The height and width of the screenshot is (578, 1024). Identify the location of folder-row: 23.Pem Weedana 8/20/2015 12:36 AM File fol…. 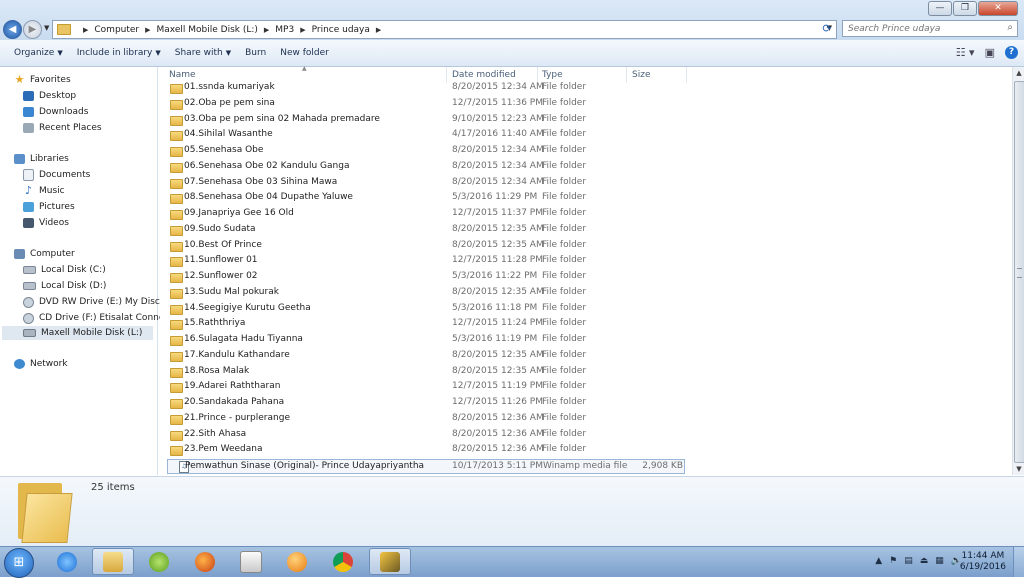
(425, 450).